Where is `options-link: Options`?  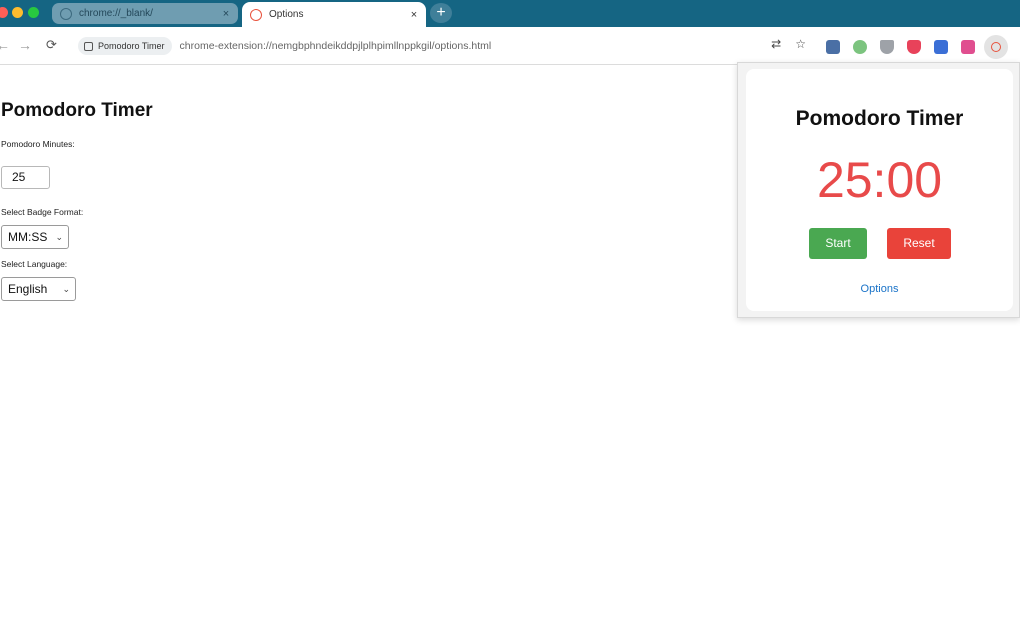
options-link: Options is located at coordinates (879, 289).